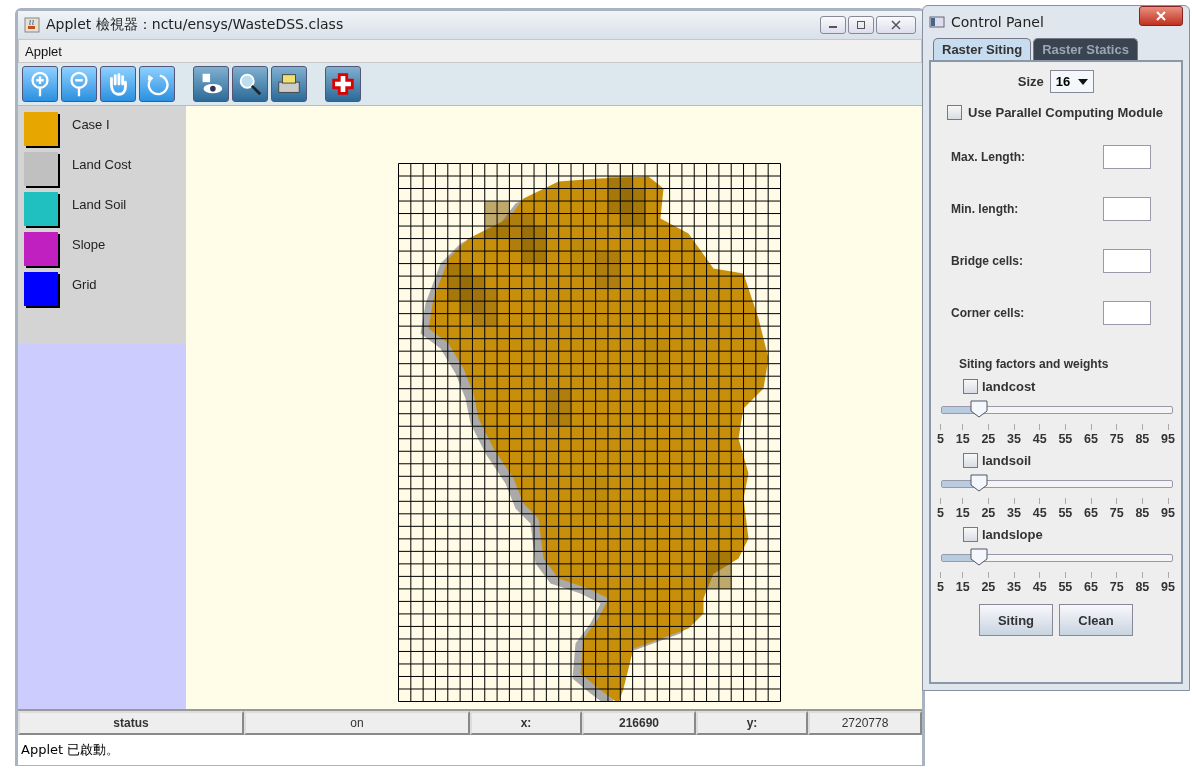  What do you see at coordinates (357, 723) in the screenshot?
I see `status-cell: on` at bounding box center [357, 723].